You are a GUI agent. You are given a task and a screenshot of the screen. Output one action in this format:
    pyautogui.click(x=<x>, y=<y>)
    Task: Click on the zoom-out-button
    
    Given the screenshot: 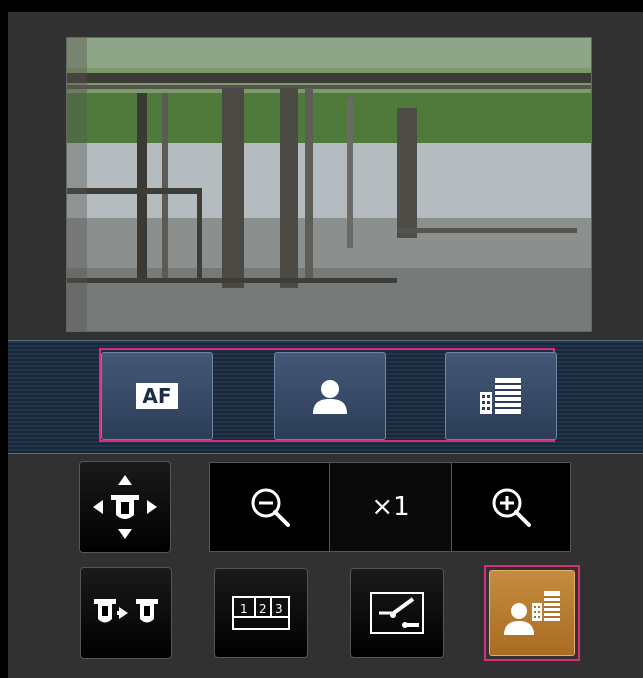 What is the action you would take?
    pyautogui.click(x=270, y=507)
    